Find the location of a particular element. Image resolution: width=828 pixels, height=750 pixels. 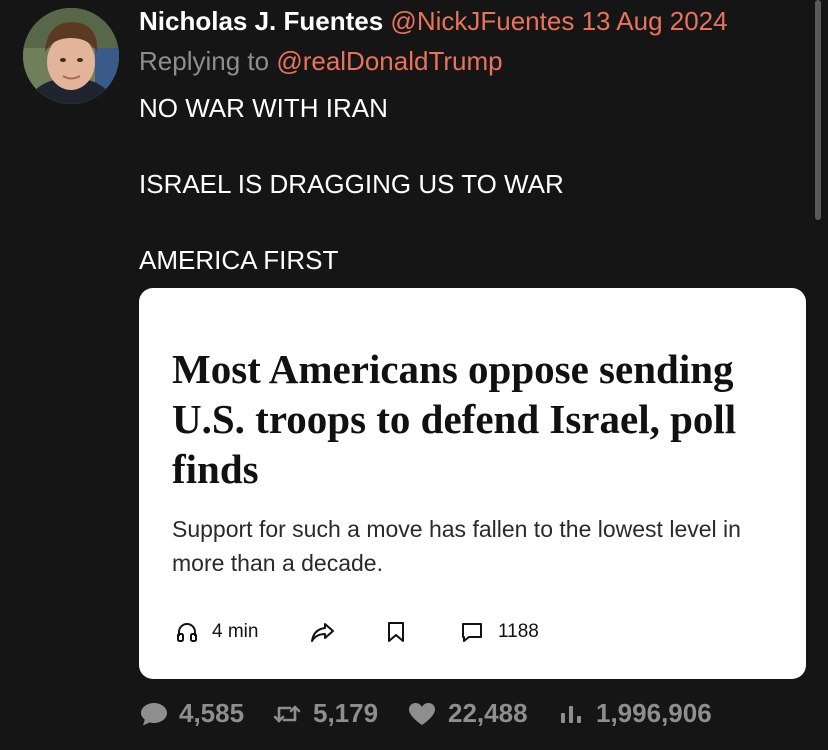

replying-mention: @realDonaldTrump is located at coordinates (389, 61).